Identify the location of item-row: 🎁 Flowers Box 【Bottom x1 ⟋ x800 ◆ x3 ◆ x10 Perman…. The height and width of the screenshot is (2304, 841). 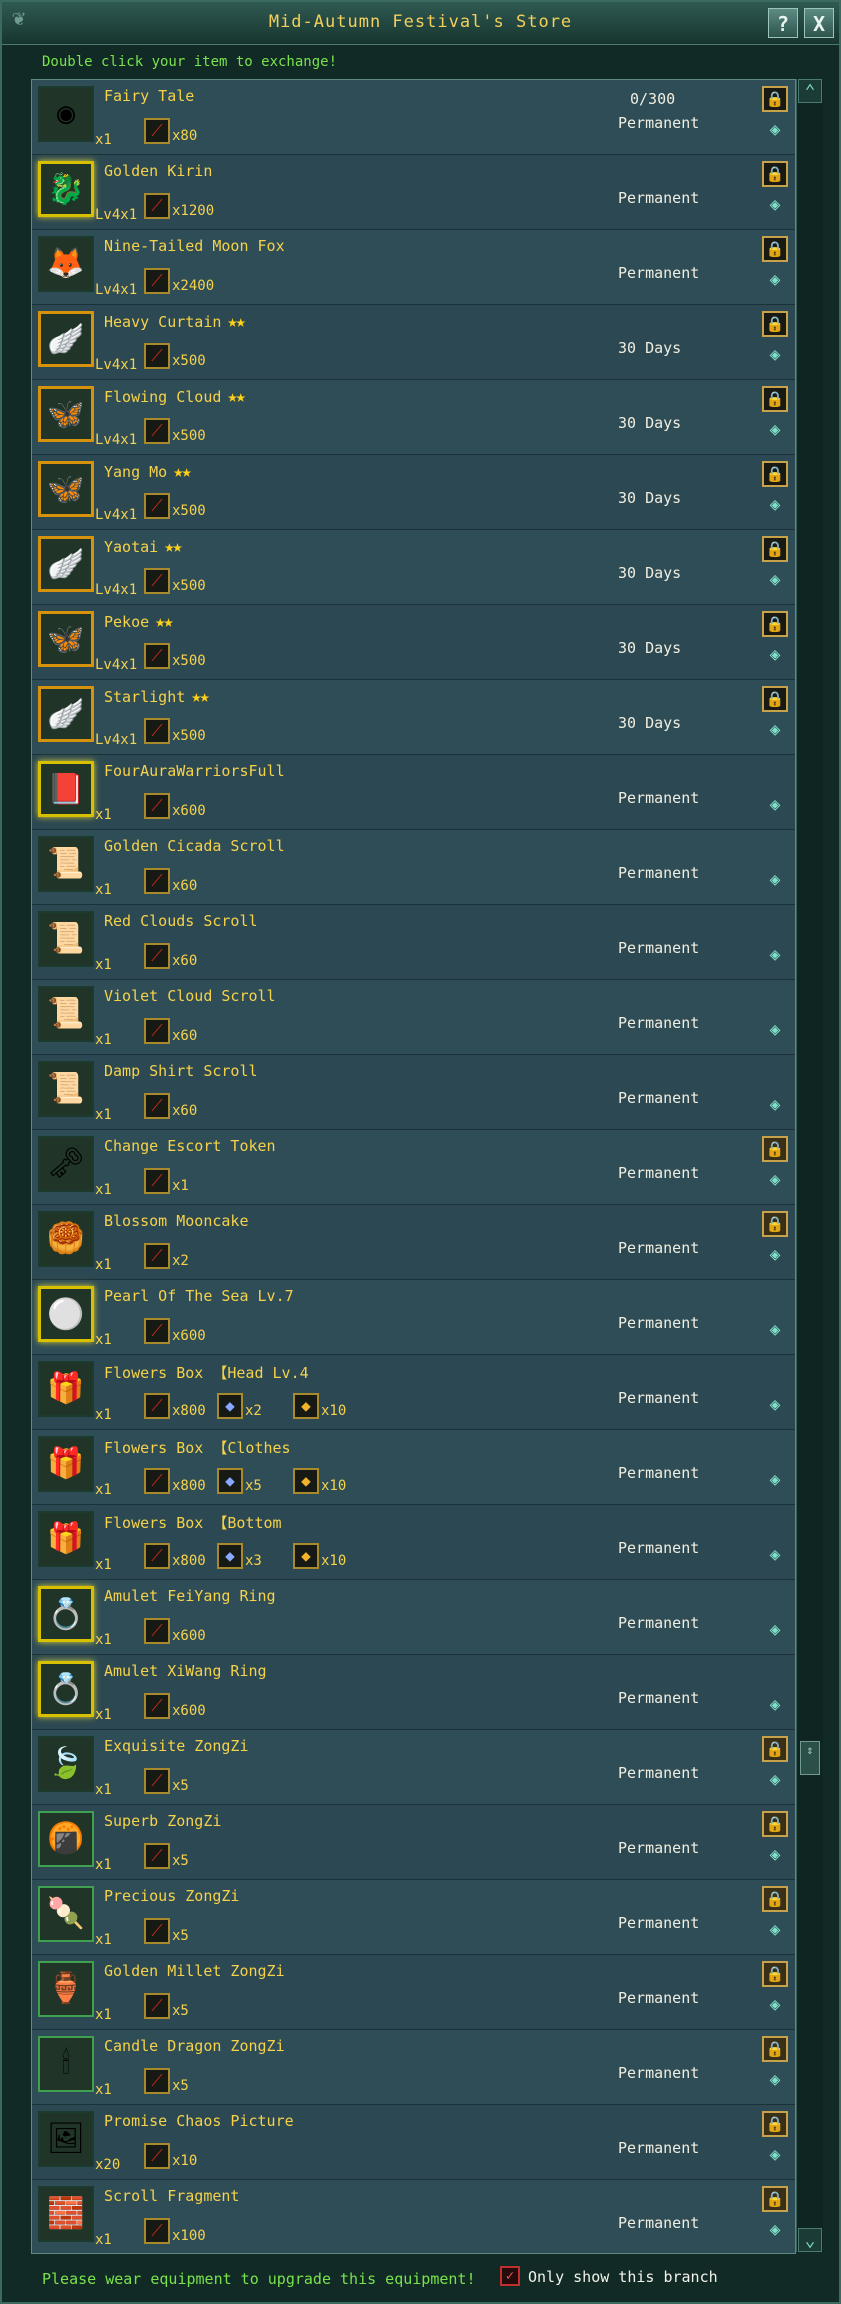
(413, 1542).